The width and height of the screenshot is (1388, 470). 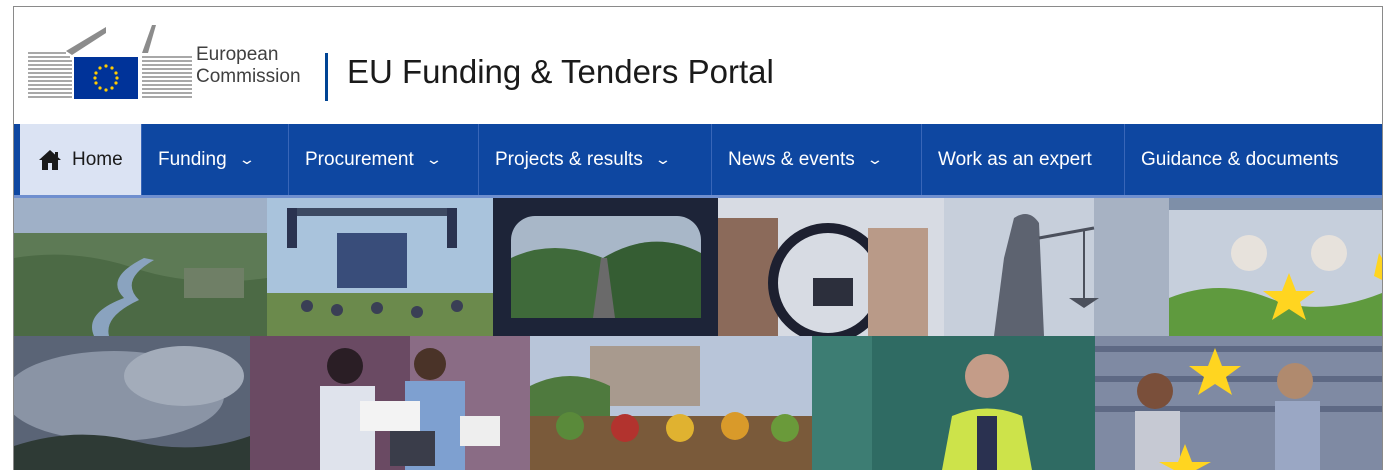 What do you see at coordinates (192, 159) in the screenshot?
I see `nav-funding-label: Funding` at bounding box center [192, 159].